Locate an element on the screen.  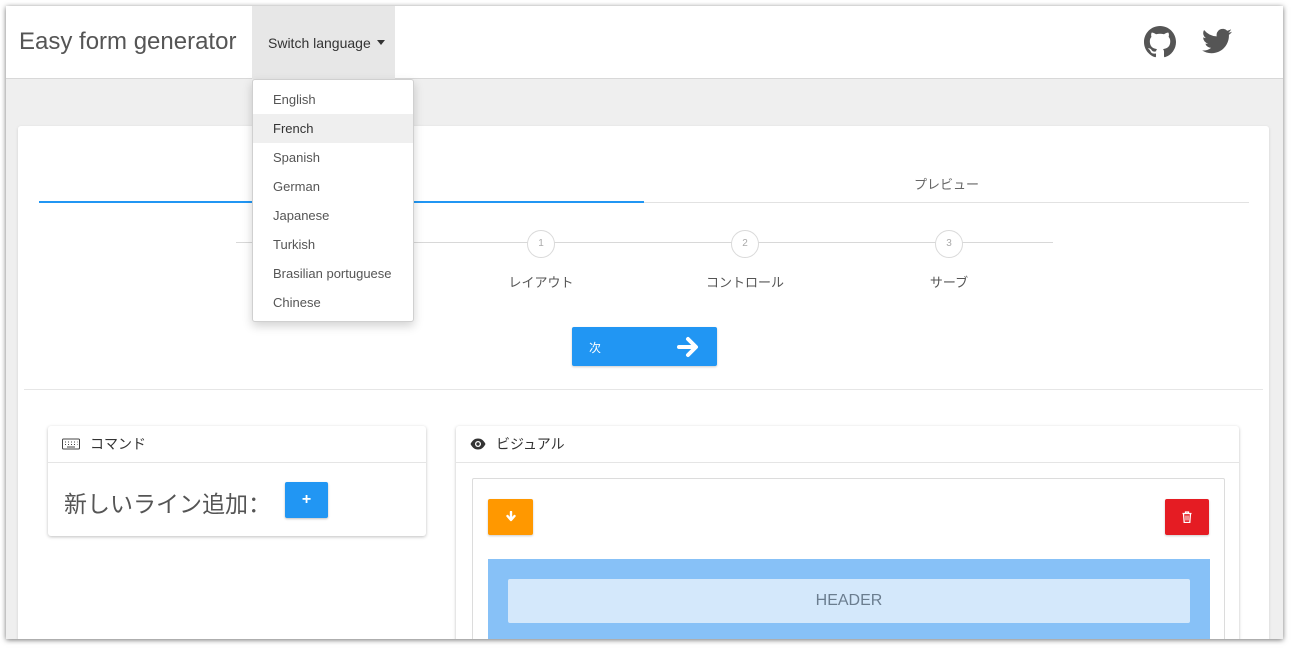
move-down-button is located at coordinates (510, 517).